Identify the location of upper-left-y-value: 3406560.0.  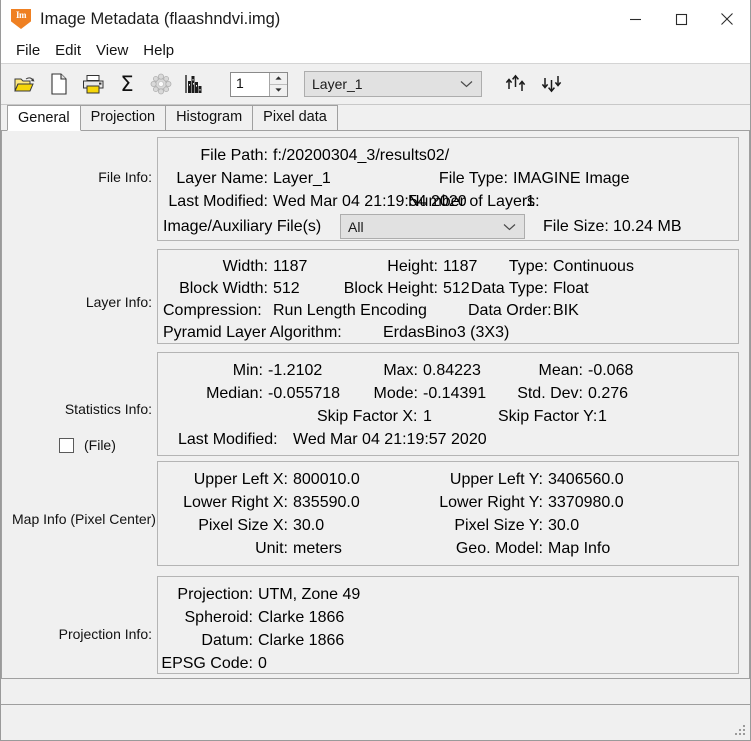
(586, 479).